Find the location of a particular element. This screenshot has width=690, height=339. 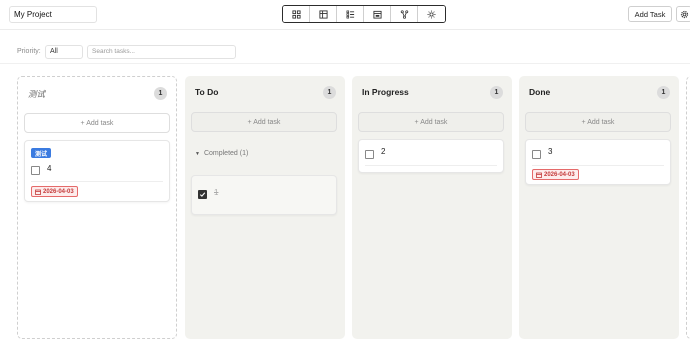

view-switcher is located at coordinates (364, 14).